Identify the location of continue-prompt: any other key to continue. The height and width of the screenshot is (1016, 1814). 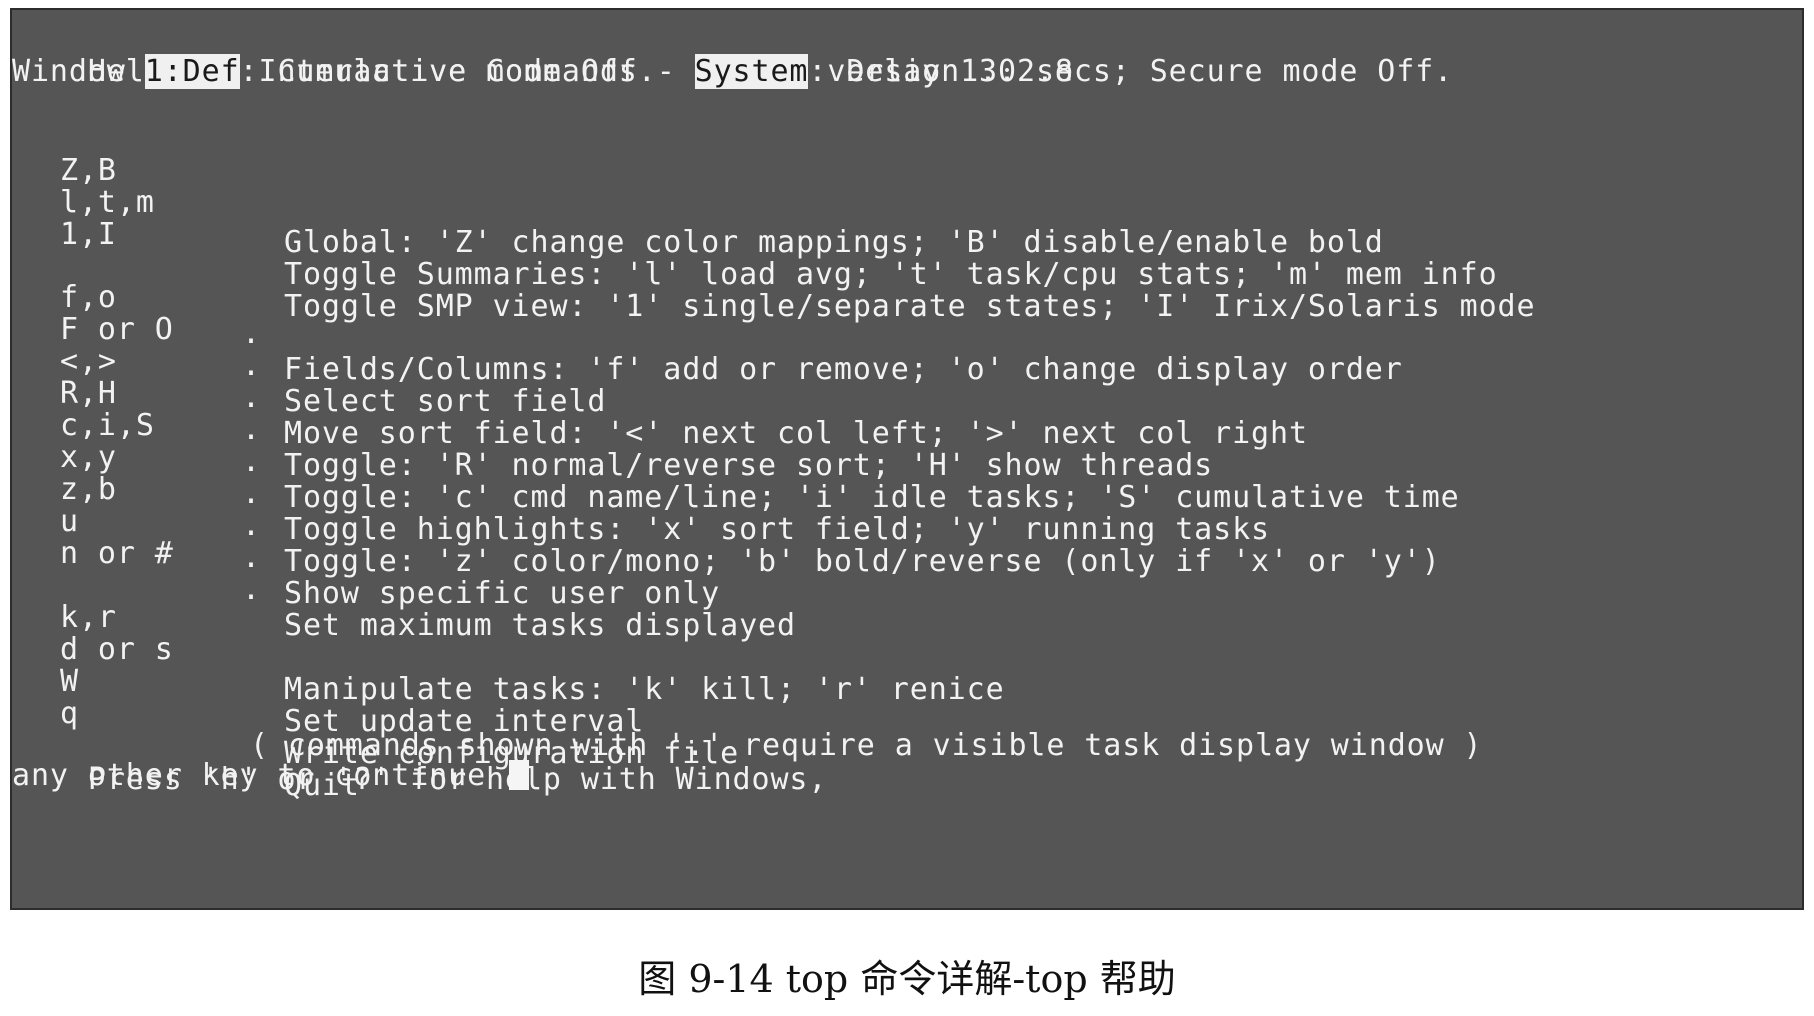
(270, 776).